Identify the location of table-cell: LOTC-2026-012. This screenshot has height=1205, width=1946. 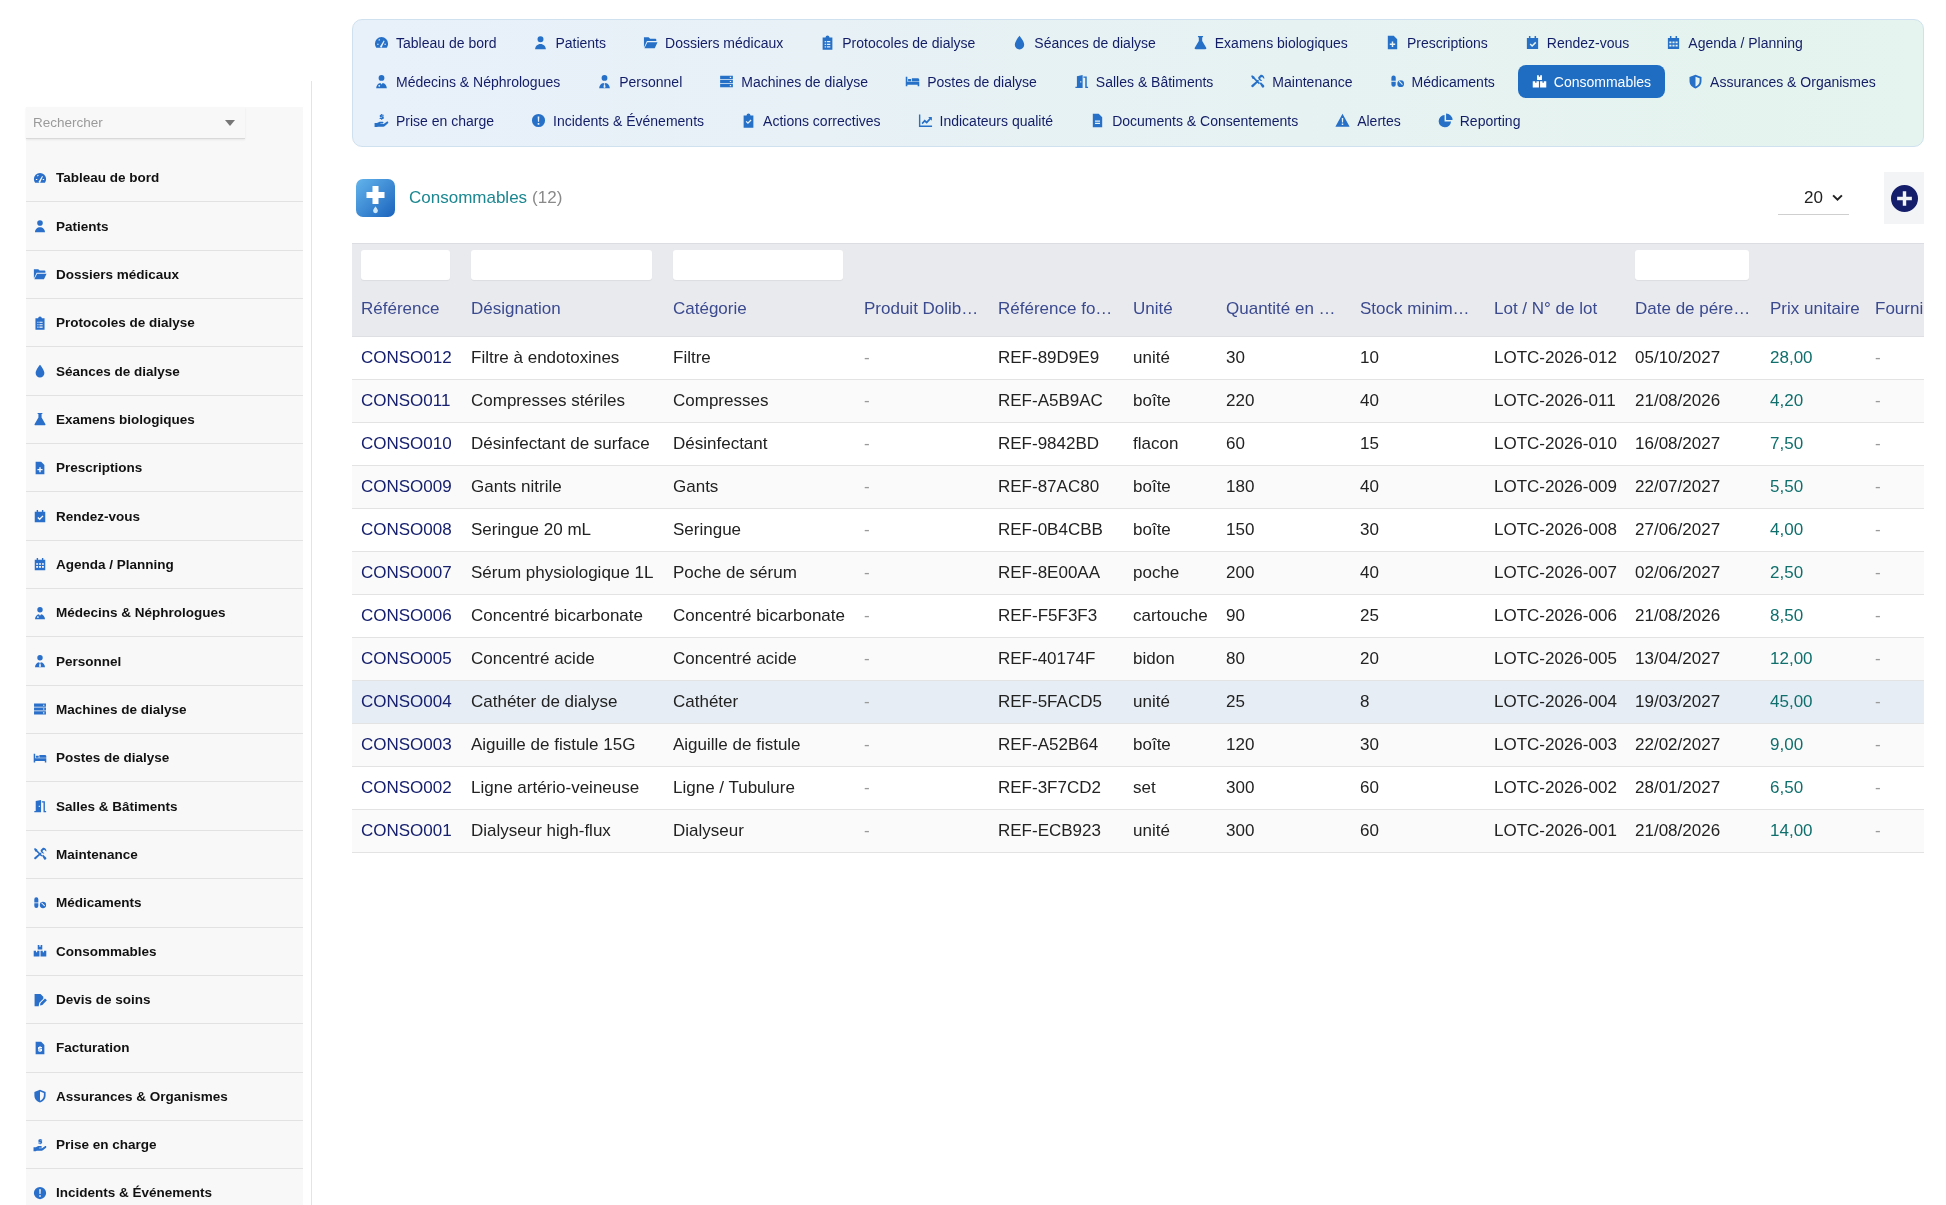
(1555, 358).